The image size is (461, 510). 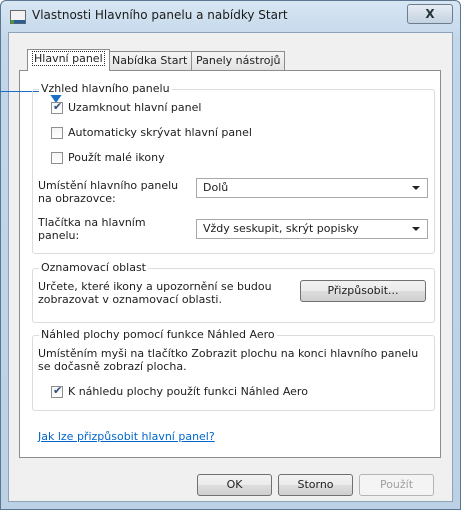 What do you see at coordinates (92, 229) in the screenshot?
I see `buttons-label: Tlačítka na hlavním panelu:` at bounding box center [92, 229].